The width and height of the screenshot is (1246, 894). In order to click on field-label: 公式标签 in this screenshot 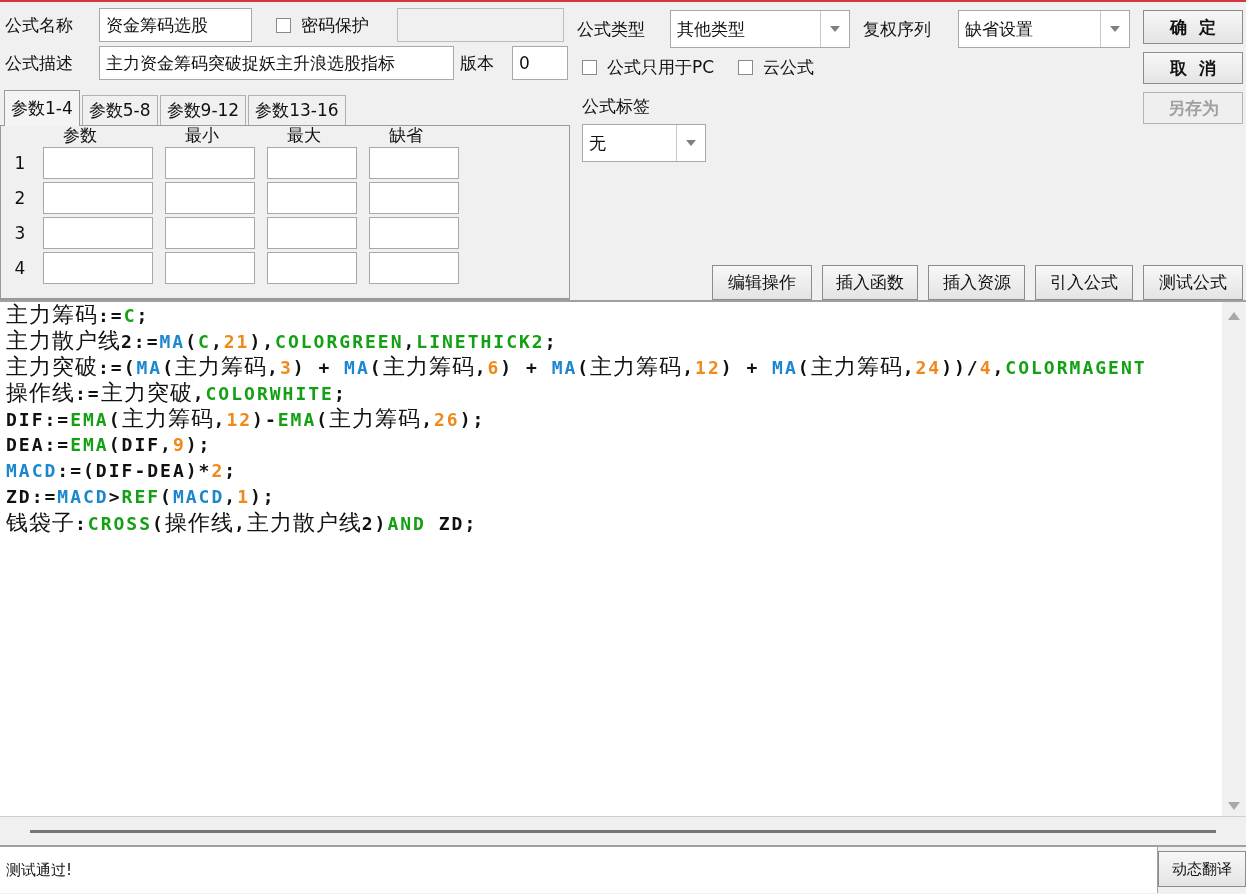, I will do `click(616, 106)`.